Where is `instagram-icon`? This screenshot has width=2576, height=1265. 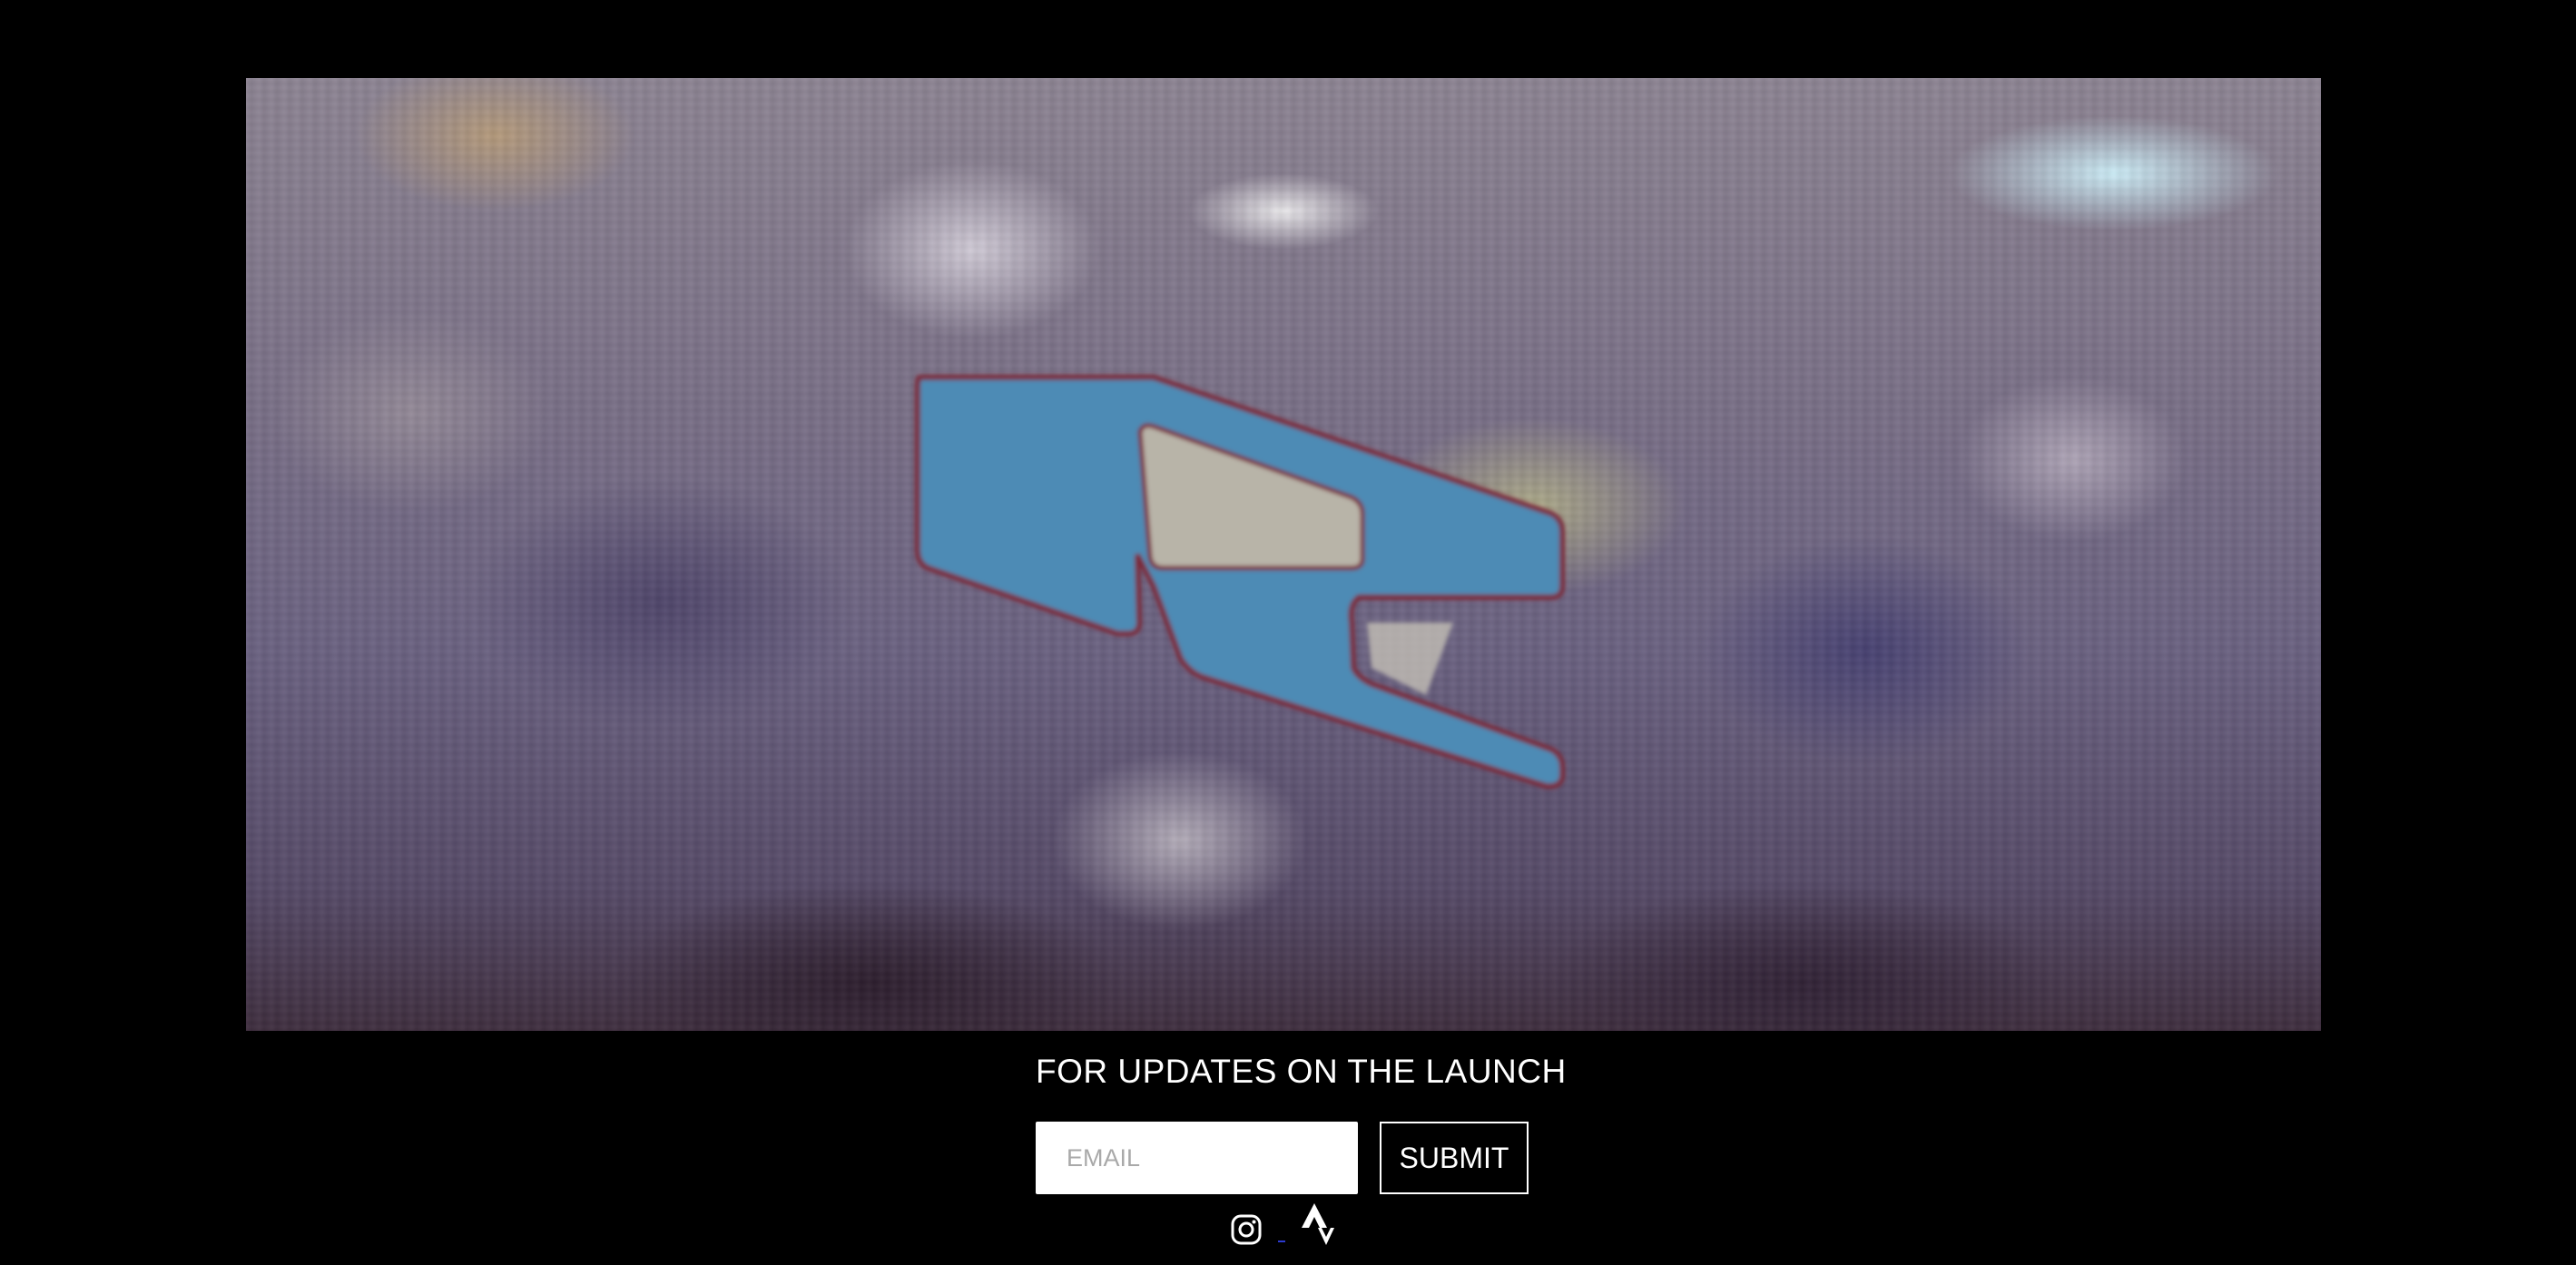
instagram-icon is located at coordinates (1246, 1229).